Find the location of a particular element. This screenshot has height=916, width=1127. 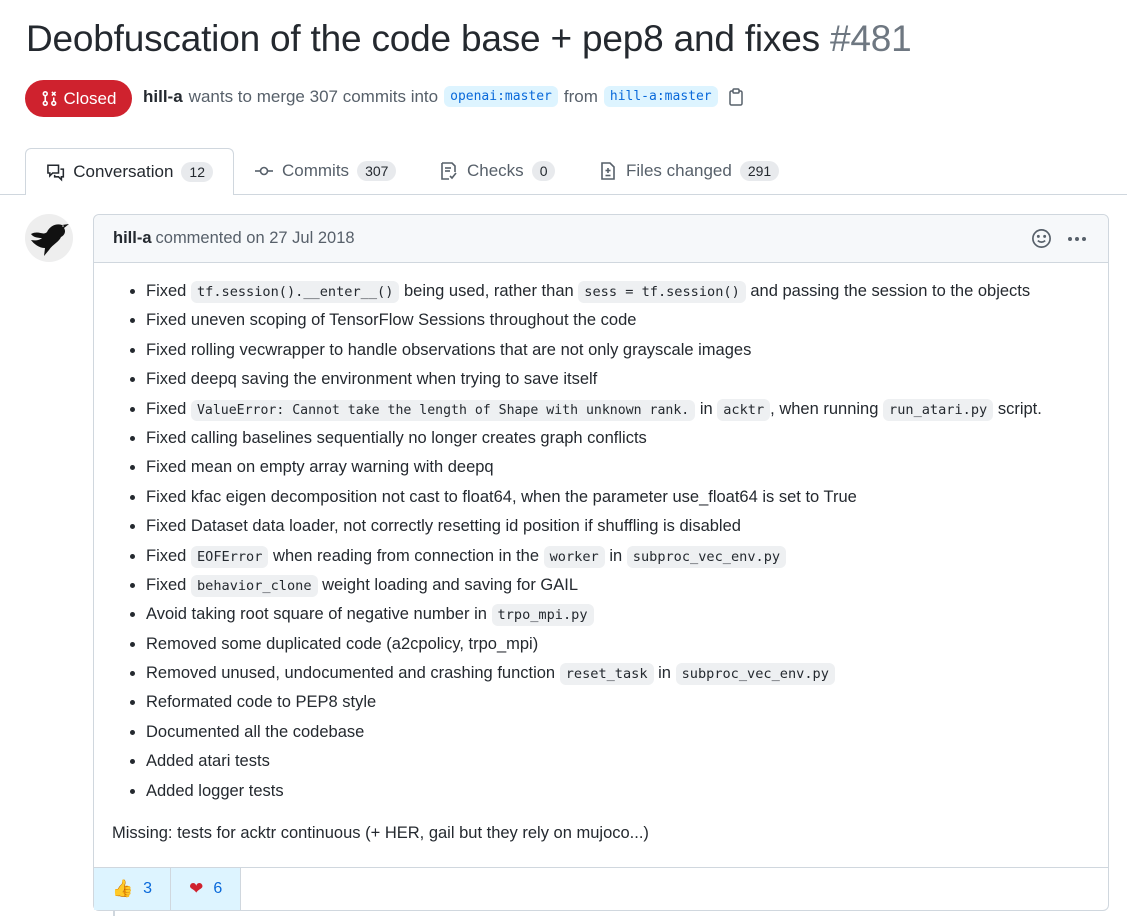

tab-commits: Commits 307 is located at coordinates (325, 171).